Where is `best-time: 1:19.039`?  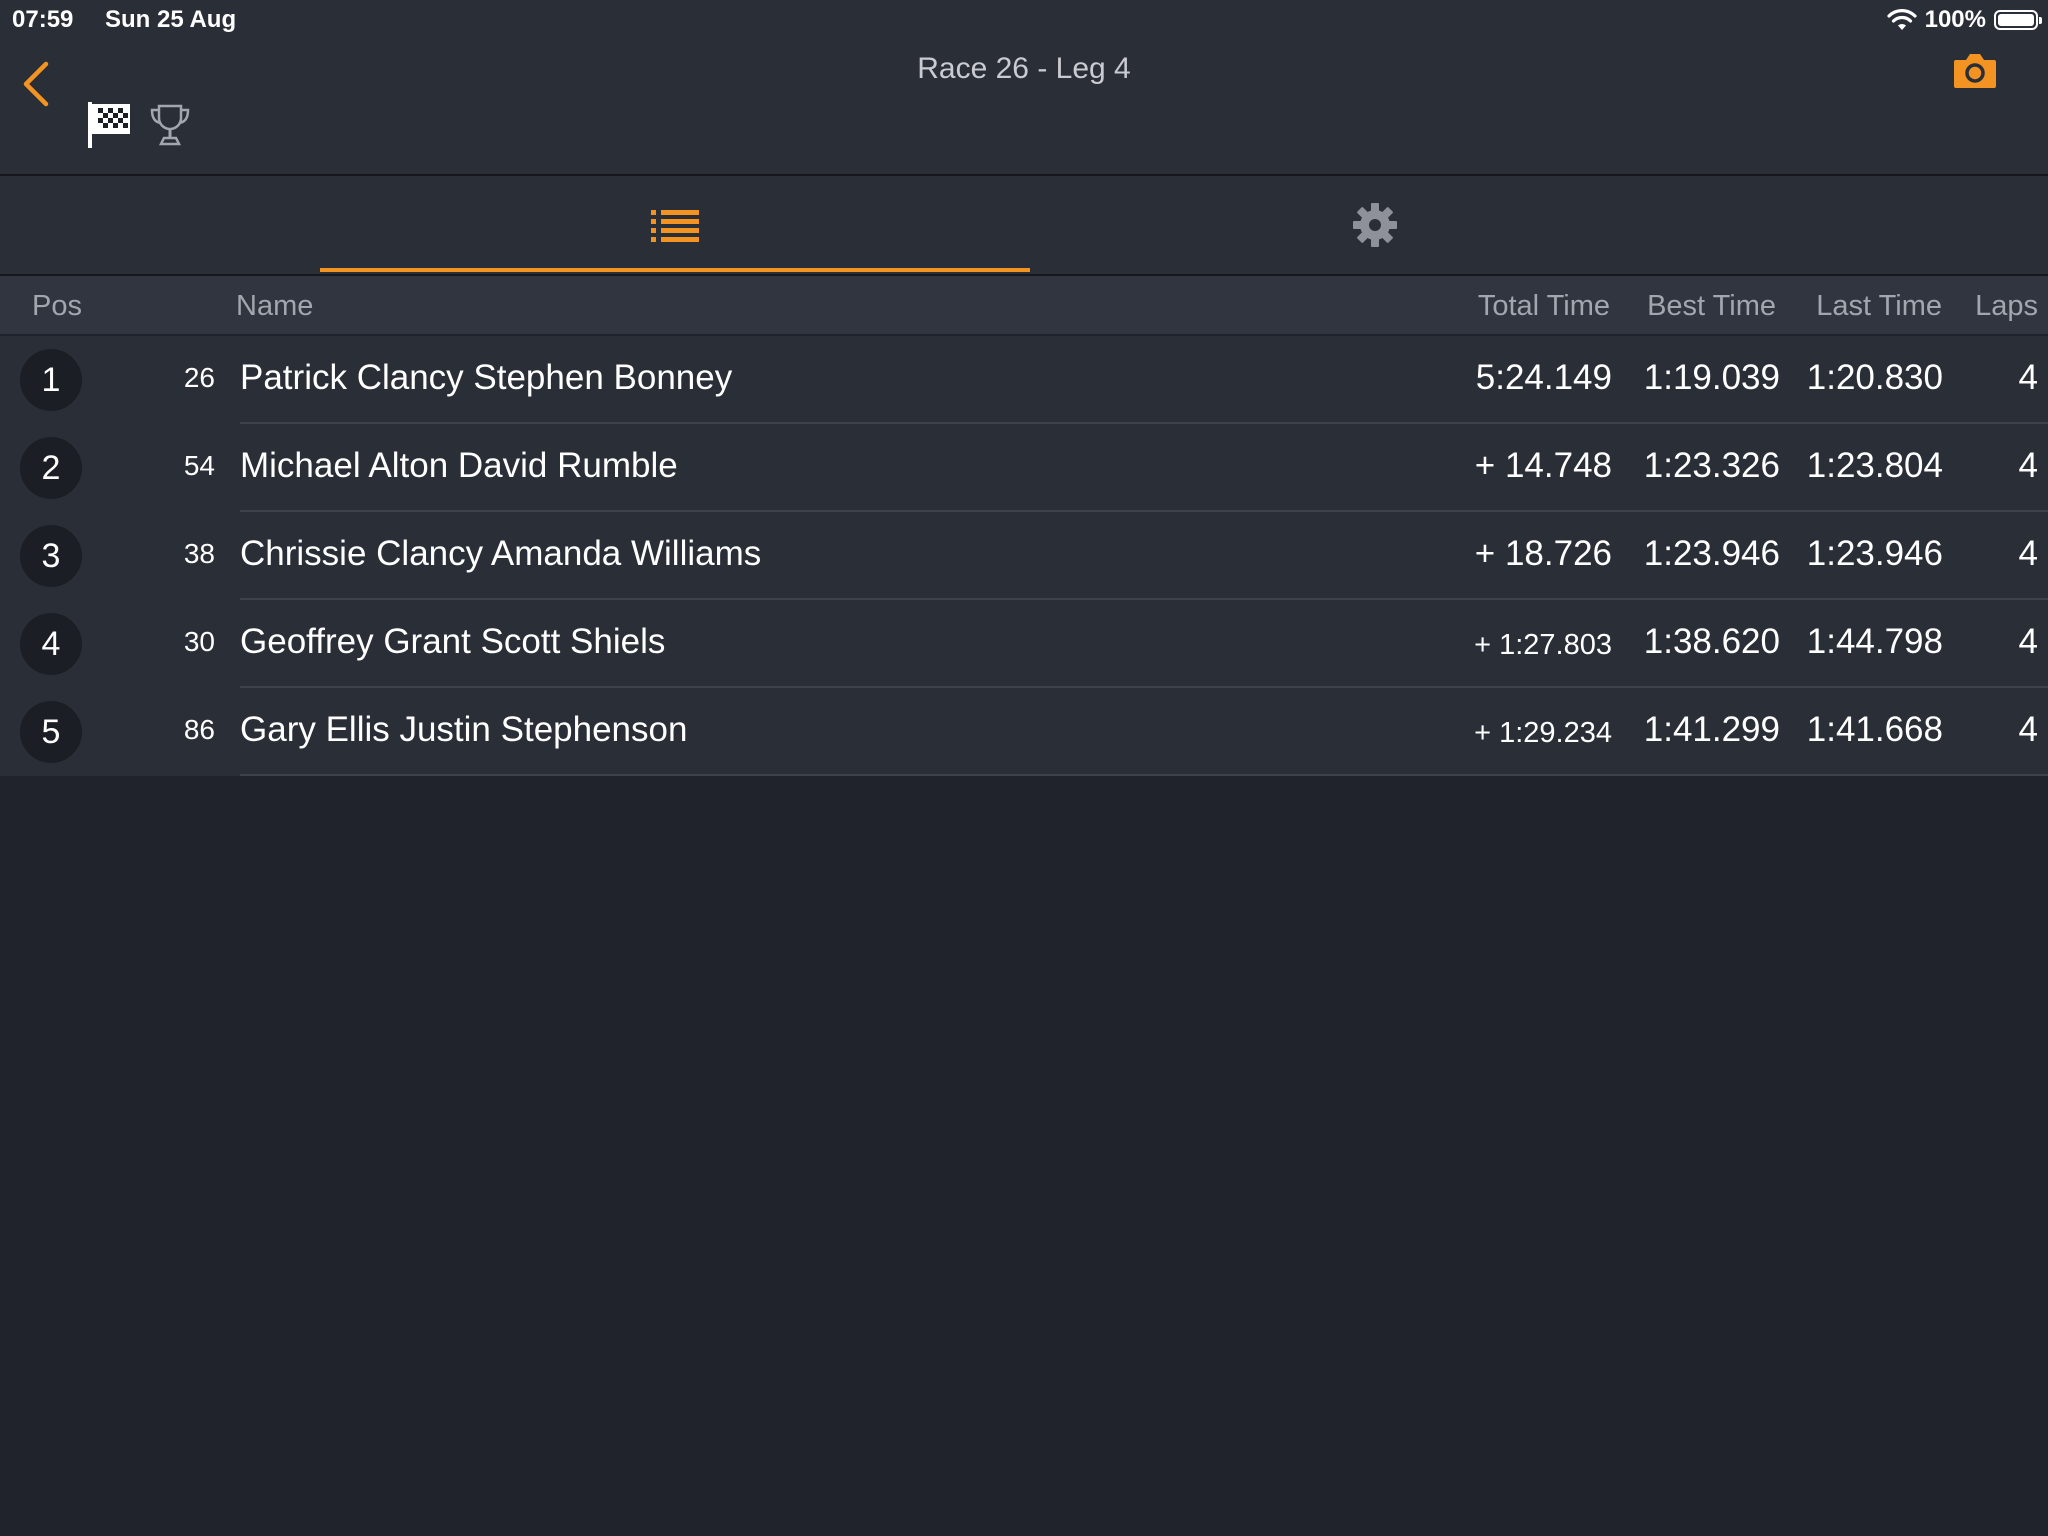
best-time: 1:19.039 is located at coordinates (1711, 377).